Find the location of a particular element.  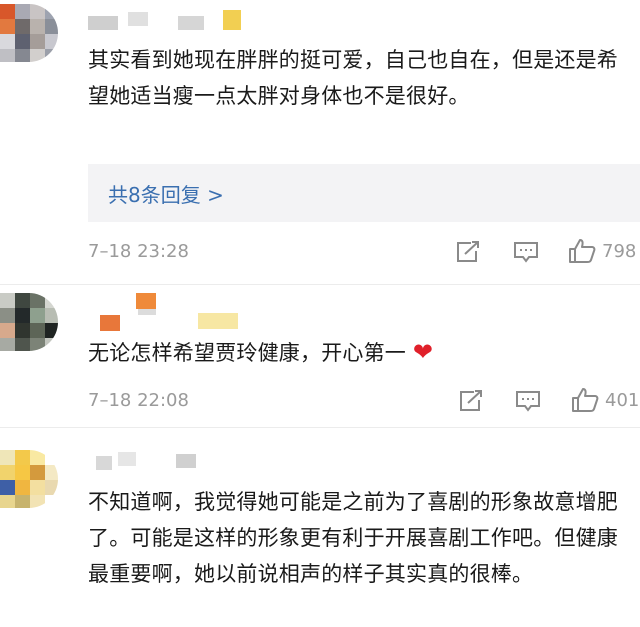

comment-text: 无论怎样希望贾玲健康，开心第一 ❤ is located at coordinates (355, 352).